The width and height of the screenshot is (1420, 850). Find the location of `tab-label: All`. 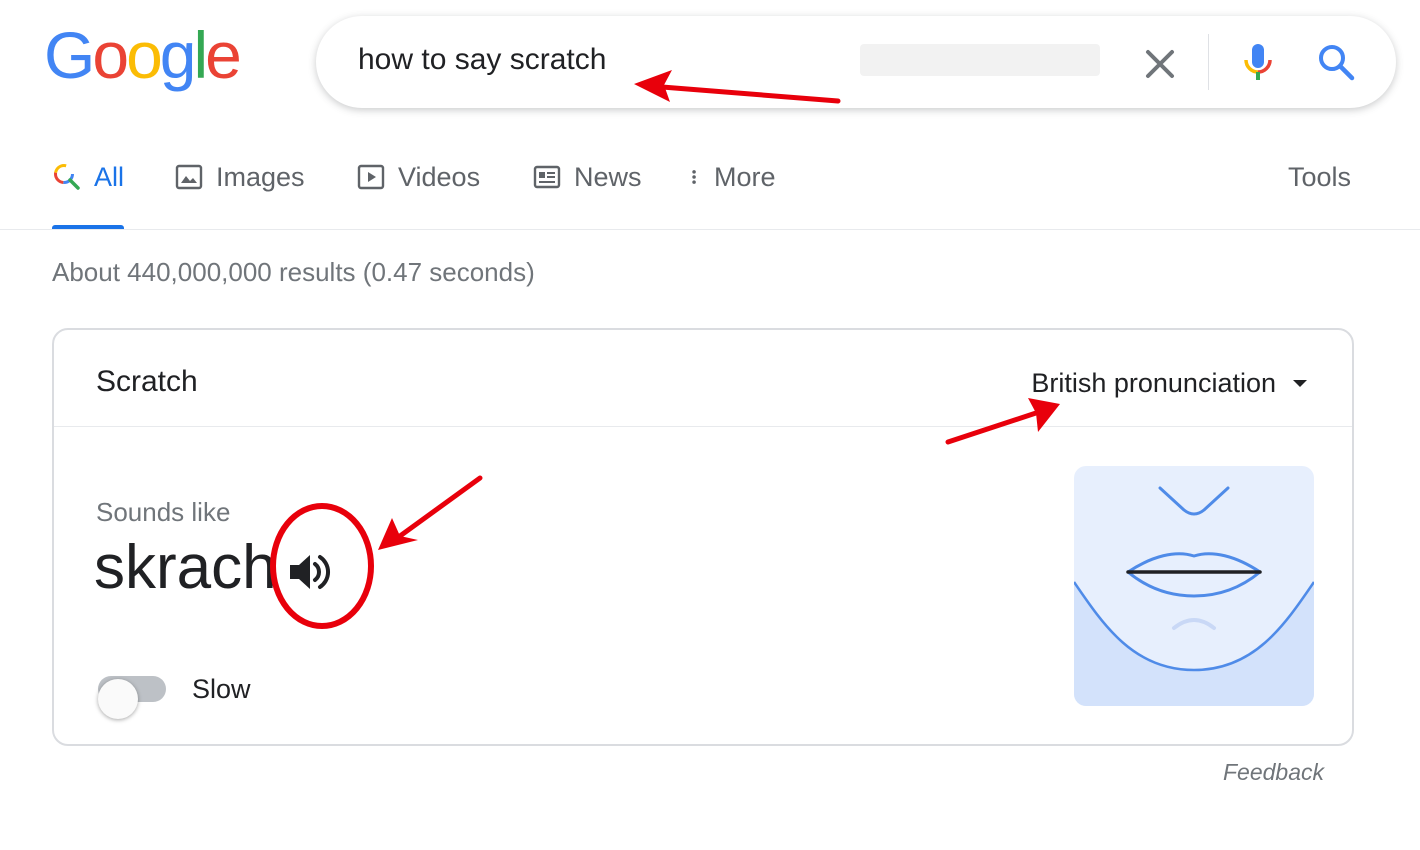

tab-label: All is located at coordinates (109, 177).